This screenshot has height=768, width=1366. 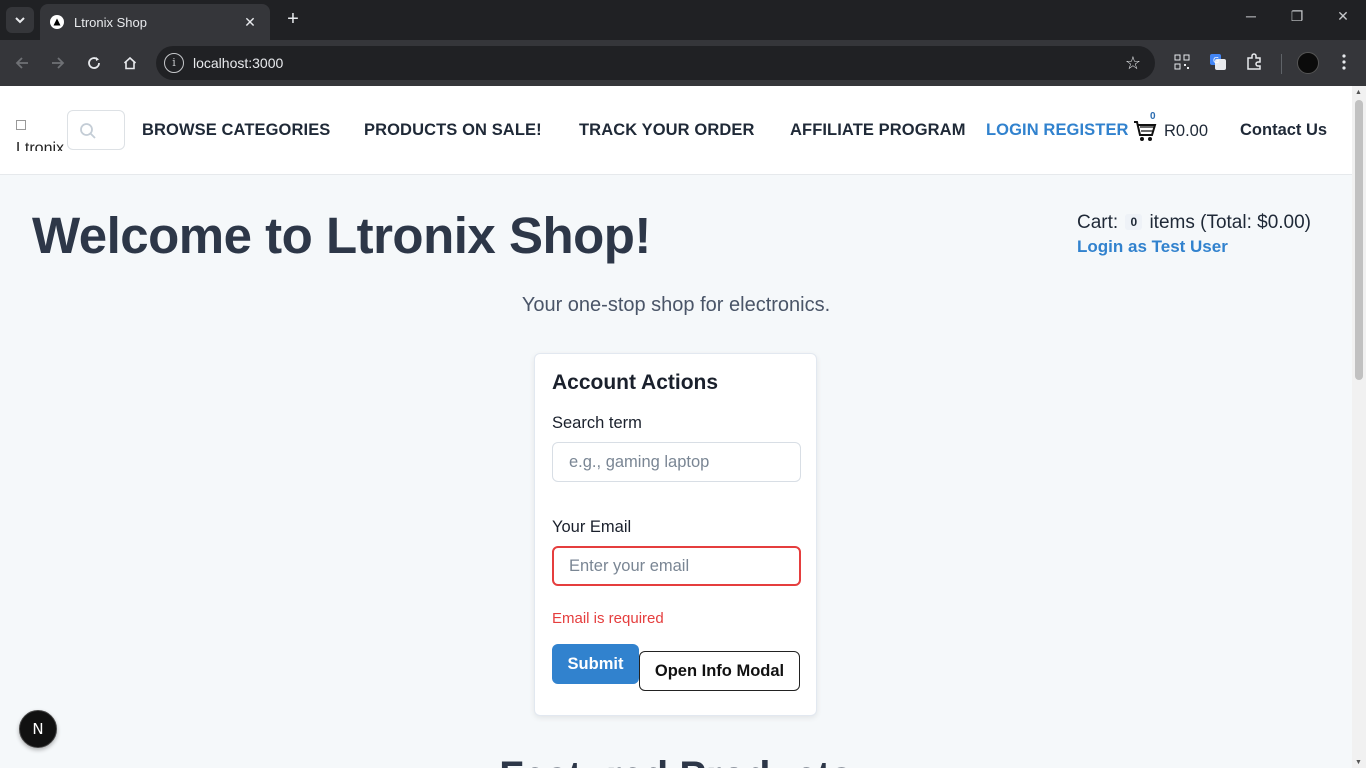 What do you see at coordinates (1297, 16) in the screenshot?
I see `restore-icon: ❐` at bounding box center [1297, 16].